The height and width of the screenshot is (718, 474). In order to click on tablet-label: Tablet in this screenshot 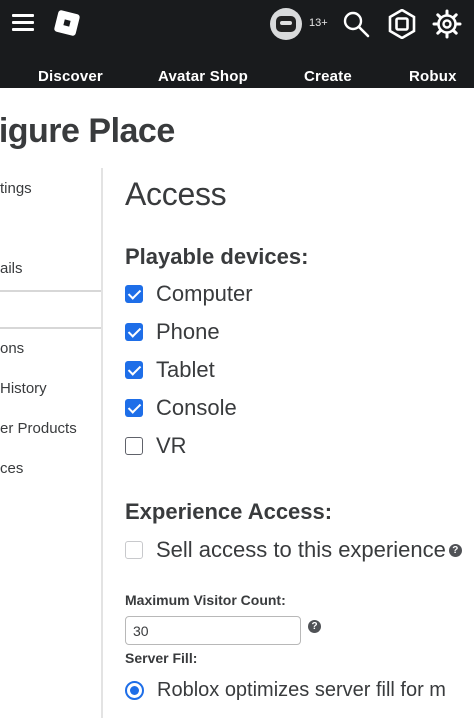, I will do `click(185, 369)`.